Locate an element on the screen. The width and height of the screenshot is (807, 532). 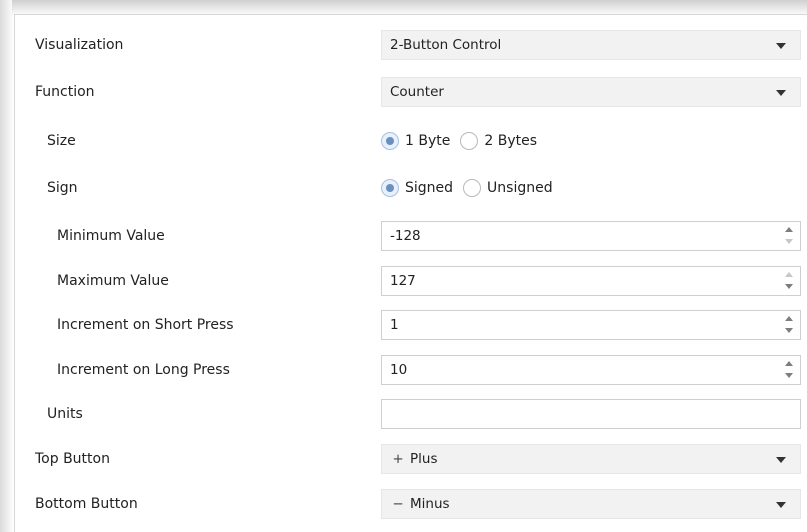
top-button-value: + Plus is located at coordinates (413, 459).